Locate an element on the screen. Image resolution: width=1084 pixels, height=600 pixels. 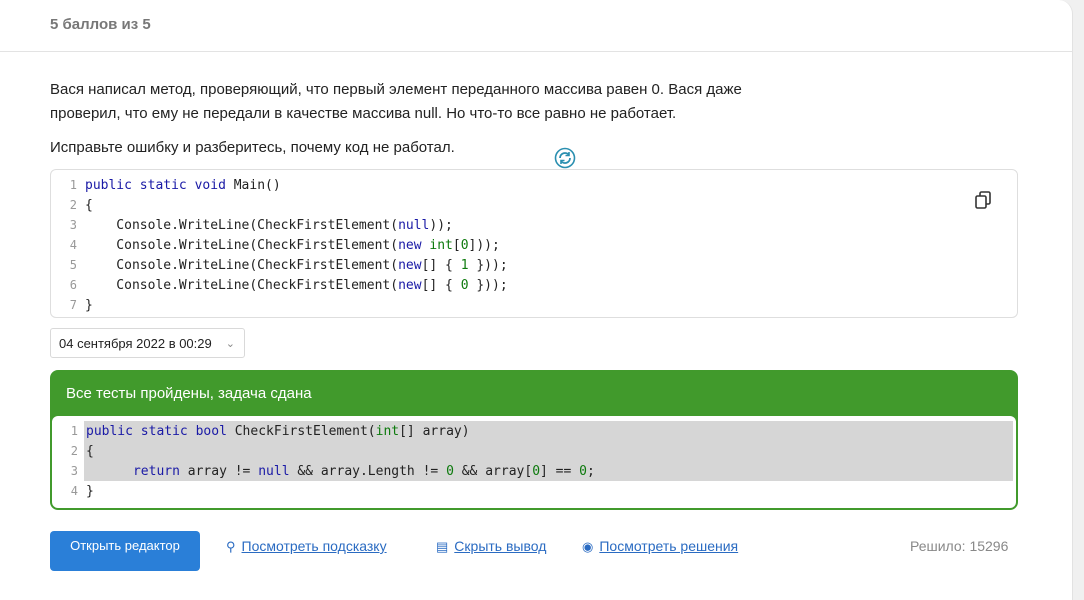
submission-date: 04 сентября 2022 в 00:29 is located at coordinates (135, 343).